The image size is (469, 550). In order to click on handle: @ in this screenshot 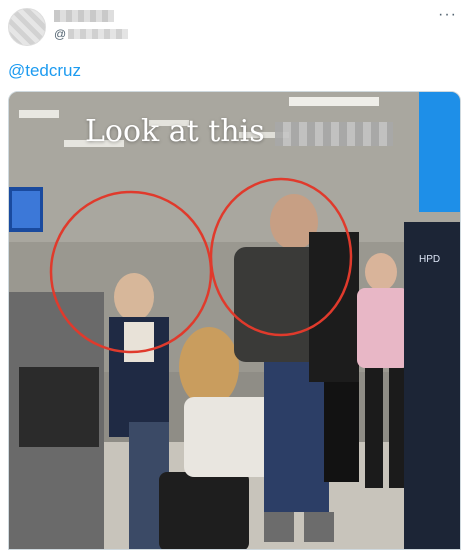, I will do `click(91, 34)`.